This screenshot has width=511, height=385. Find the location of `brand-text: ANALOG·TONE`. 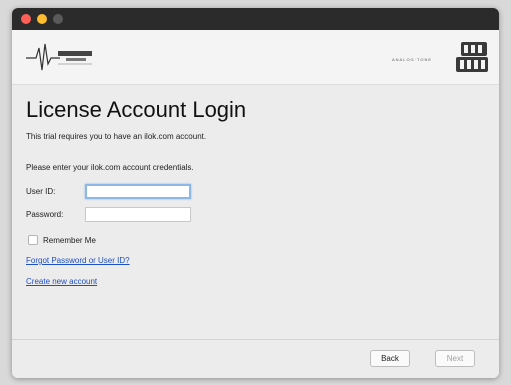

brand-text: ANALOG·TONE is located at coordinates (412, 59).